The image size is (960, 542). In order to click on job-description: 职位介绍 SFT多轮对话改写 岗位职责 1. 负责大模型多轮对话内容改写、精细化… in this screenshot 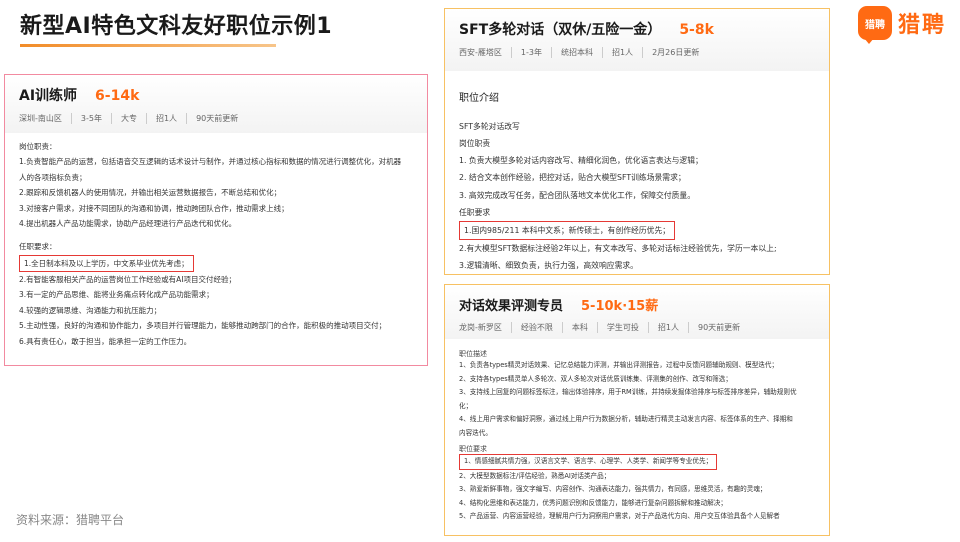, I will do `click(637, 172)`.